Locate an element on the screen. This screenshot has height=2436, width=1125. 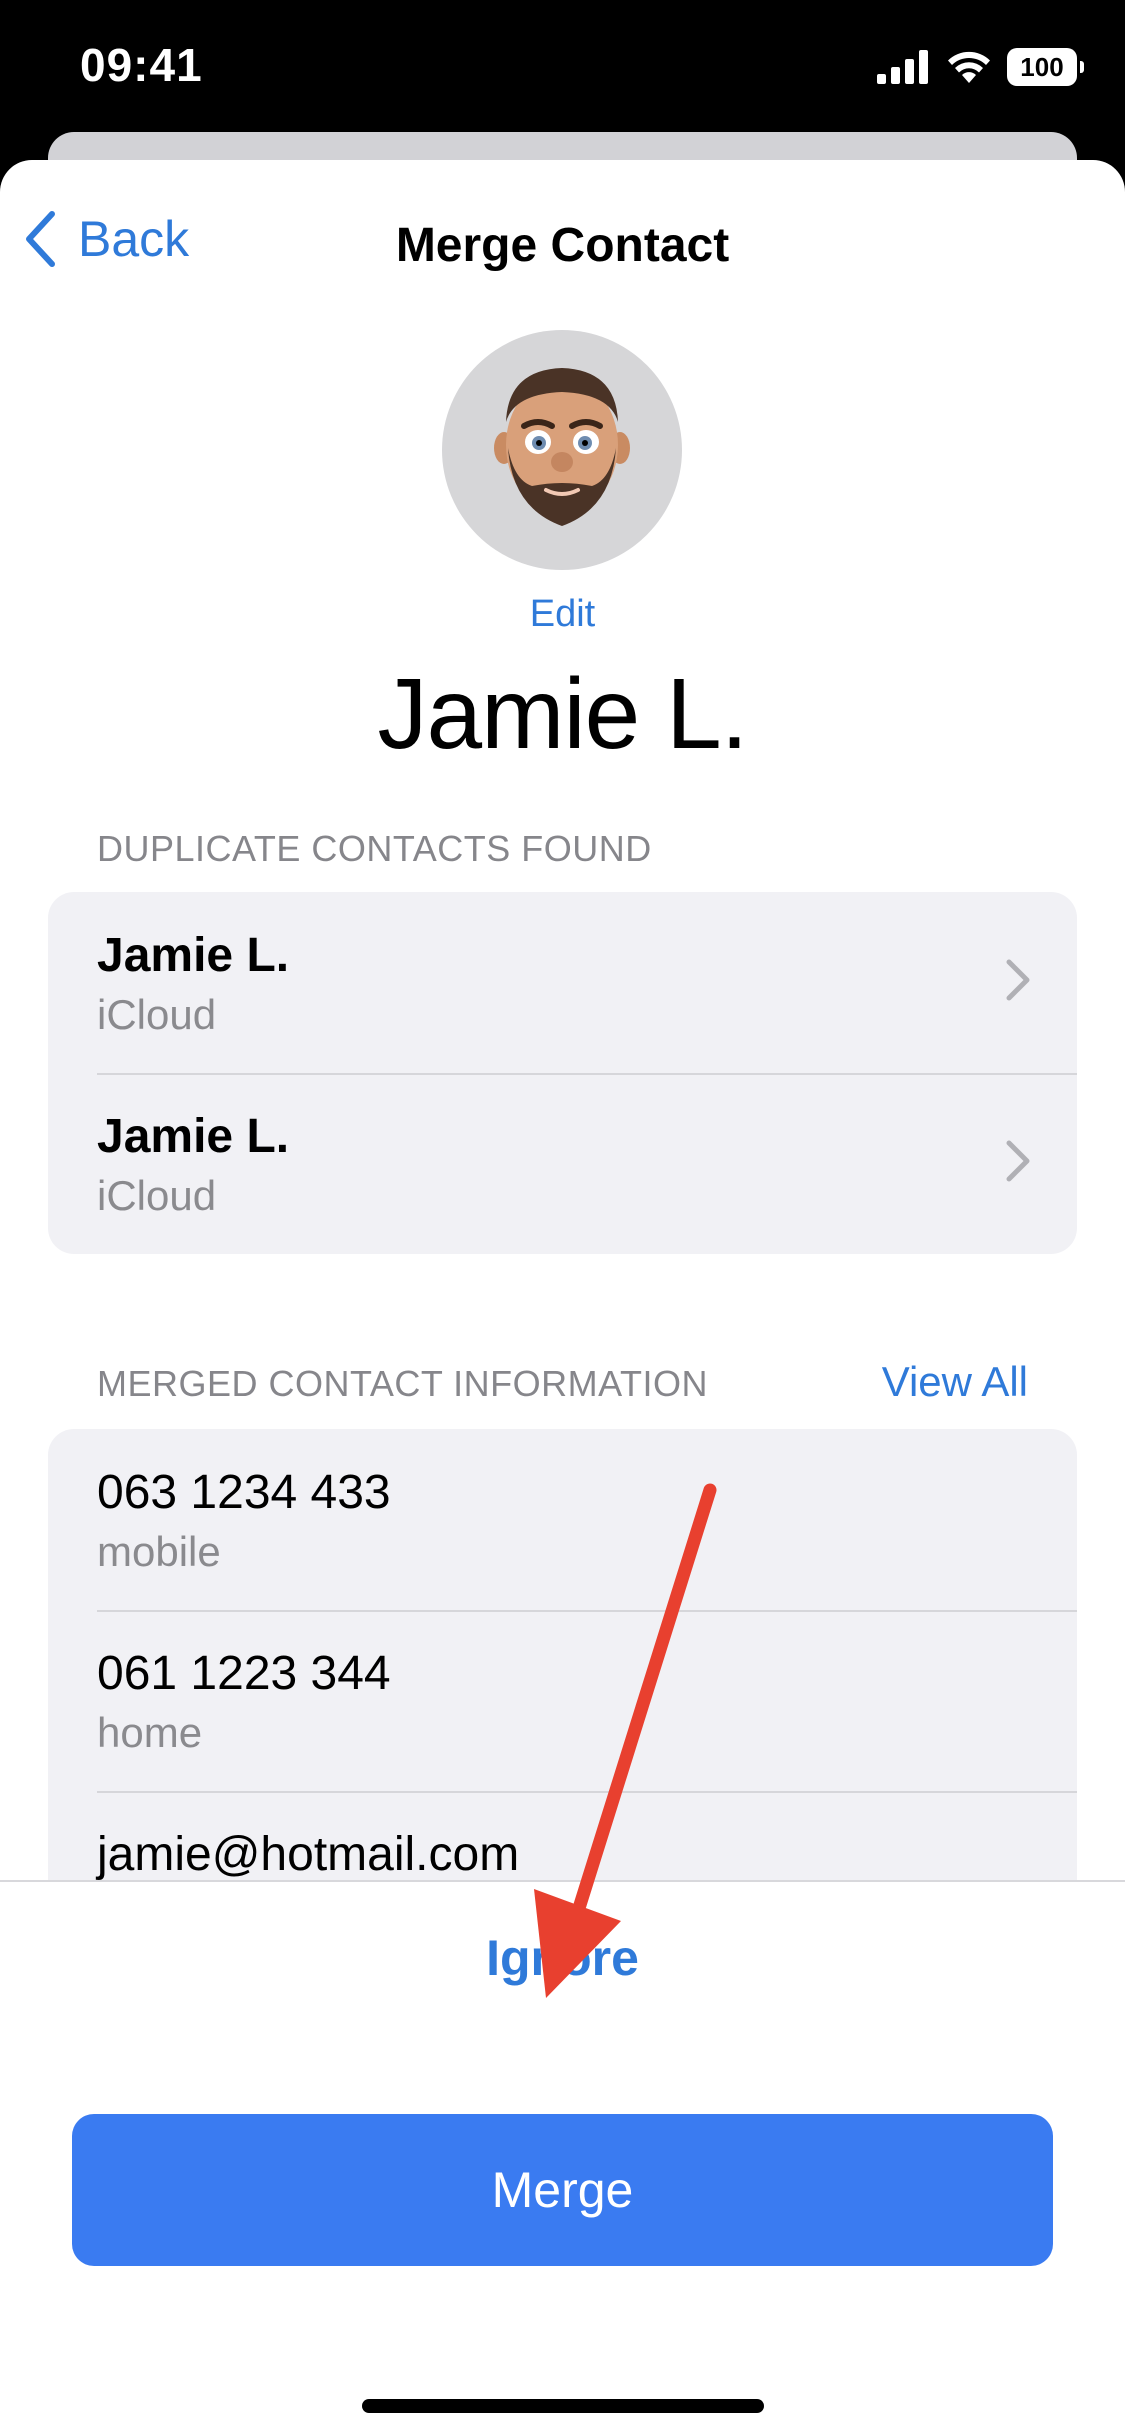
status-icons: 100 is located at coordinates (980, 67).